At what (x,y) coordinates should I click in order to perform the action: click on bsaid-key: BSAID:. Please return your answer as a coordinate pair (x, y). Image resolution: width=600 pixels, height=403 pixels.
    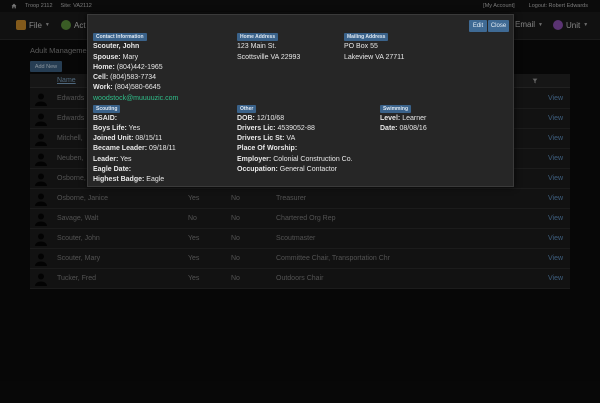
    Looking at the image, I should click on (105, 118).